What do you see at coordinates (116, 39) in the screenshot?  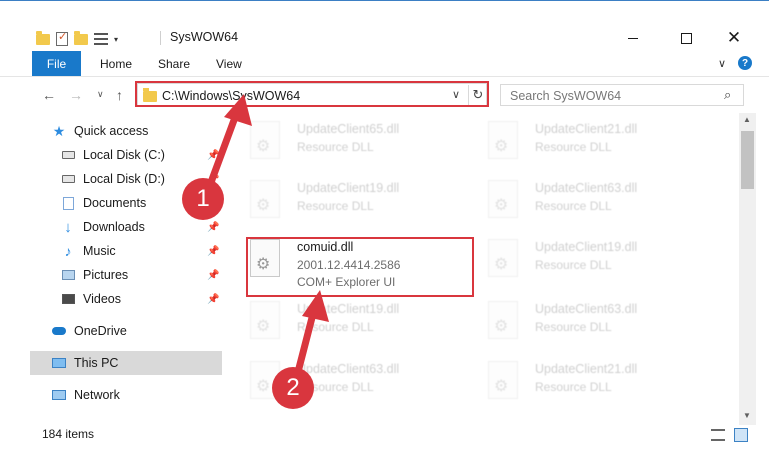 I see `chevron-down-icon: ▾` at bounding box center [116, 39].